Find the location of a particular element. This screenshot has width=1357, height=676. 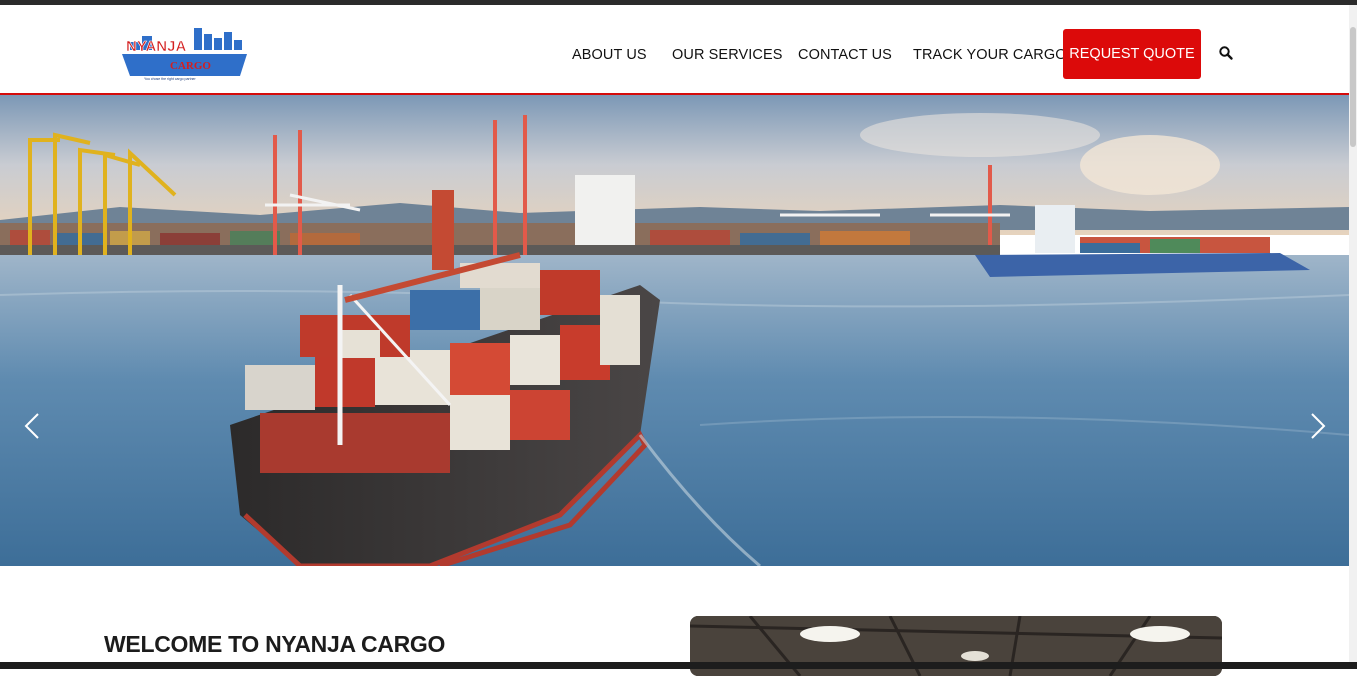

nav-track-your-cargo: TRACK YOUR CARGO is located at coordinates (990, 55).